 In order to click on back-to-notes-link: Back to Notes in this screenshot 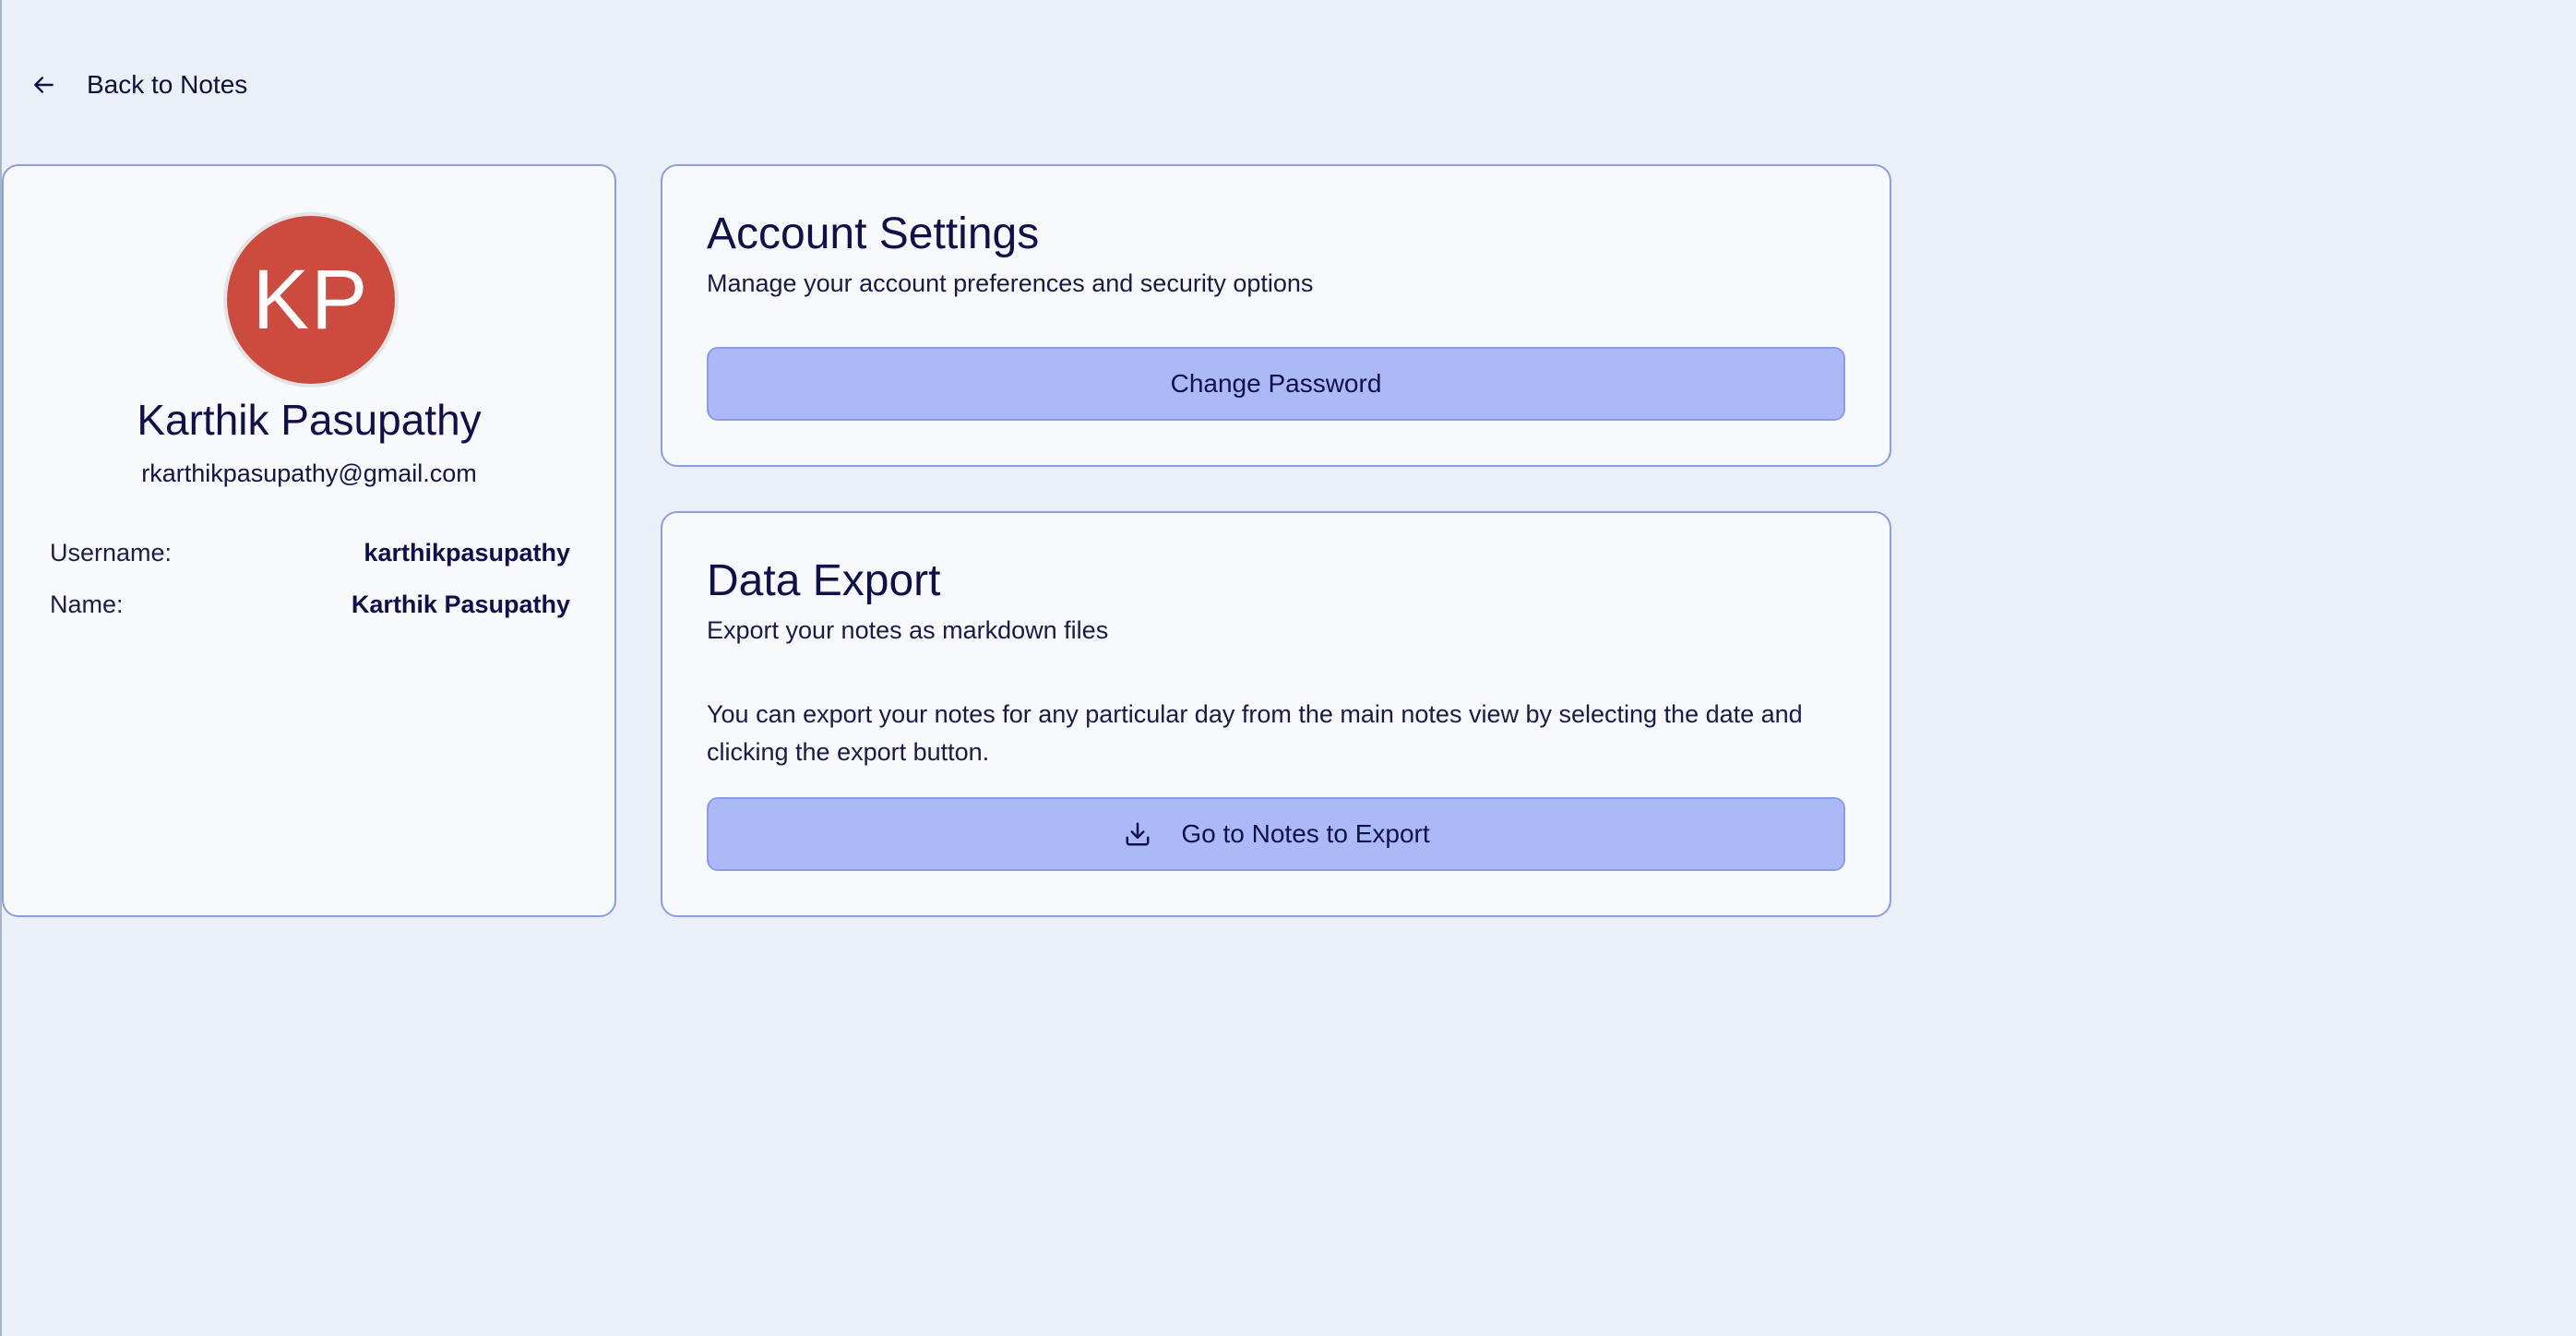, I will do `click(138, 85)`.